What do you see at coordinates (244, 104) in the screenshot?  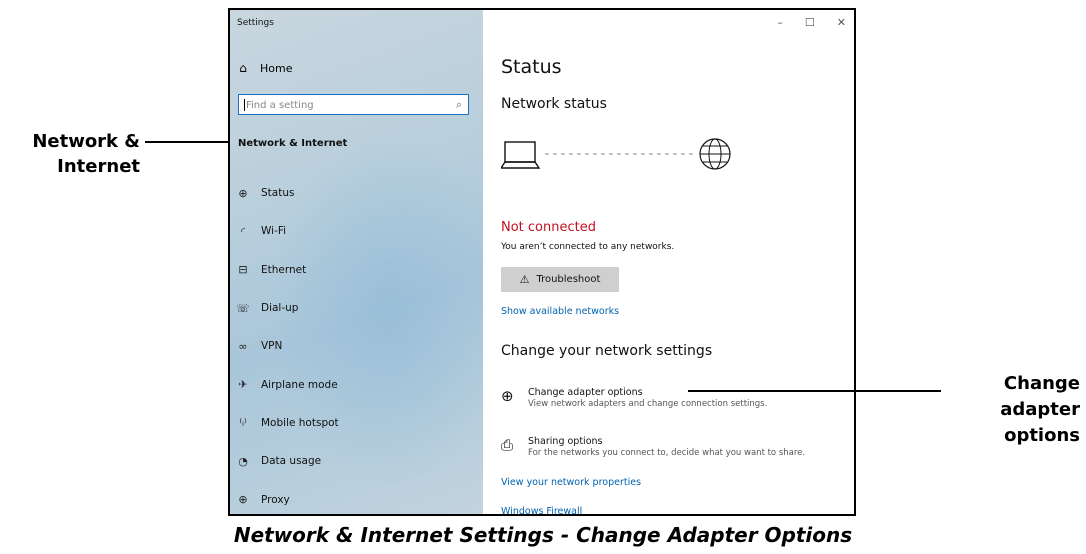 I see `text-caret` at bounding box center [244, 104].